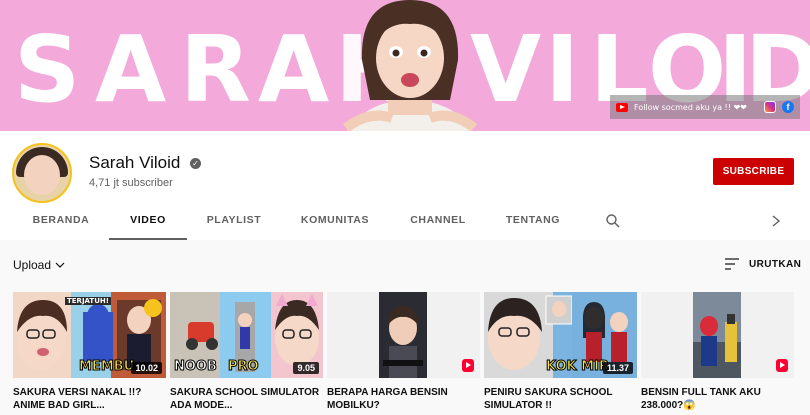 This screenshot has width=810, height=415. Describe the element at coordinates (533, 221) in the screenshot. I see `tab-tentang: TENTANG` at that location.